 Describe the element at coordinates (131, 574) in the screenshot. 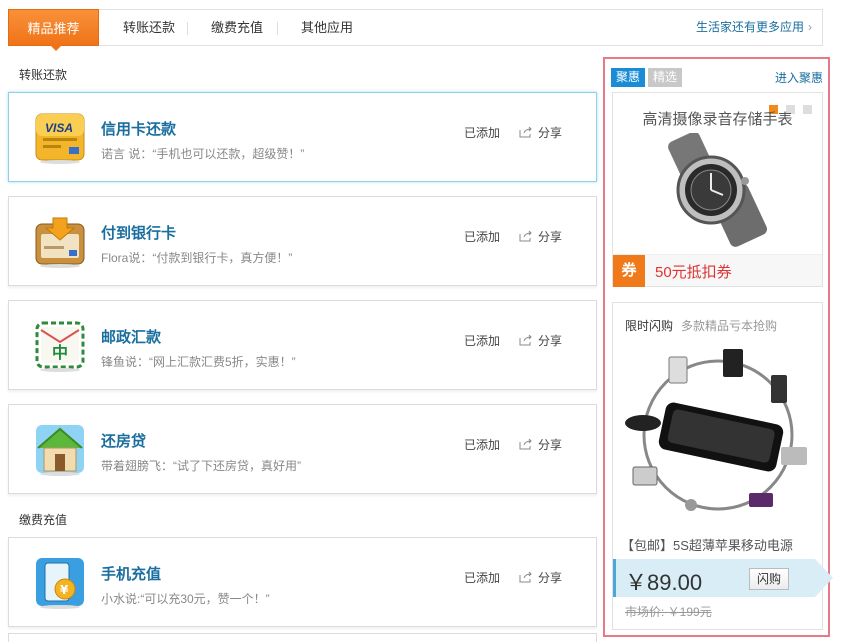

I see `app-name: 手机充值` at that location.